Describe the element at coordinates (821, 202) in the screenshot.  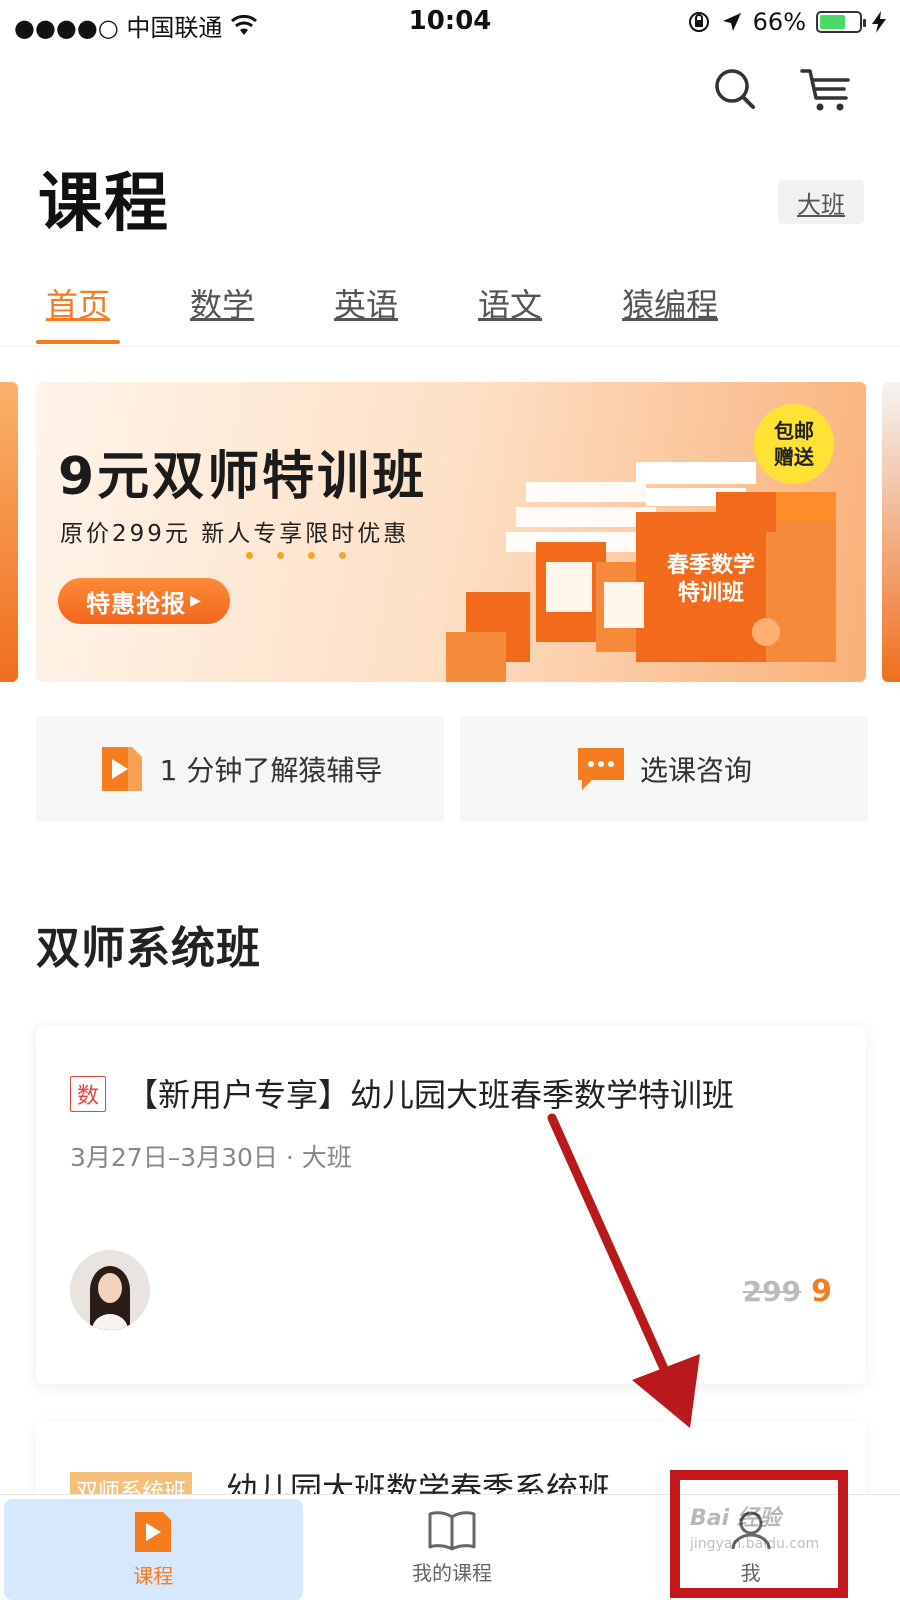
I see `grade-select-button: 大班` at that location.